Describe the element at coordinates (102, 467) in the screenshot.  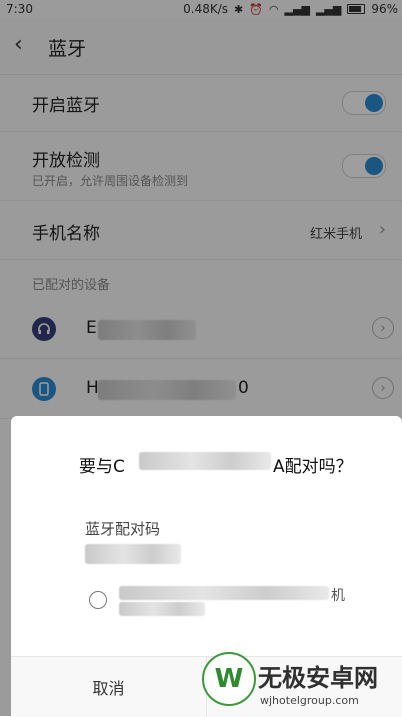
I see `dialog-title-prefix: 要与C` at that location.